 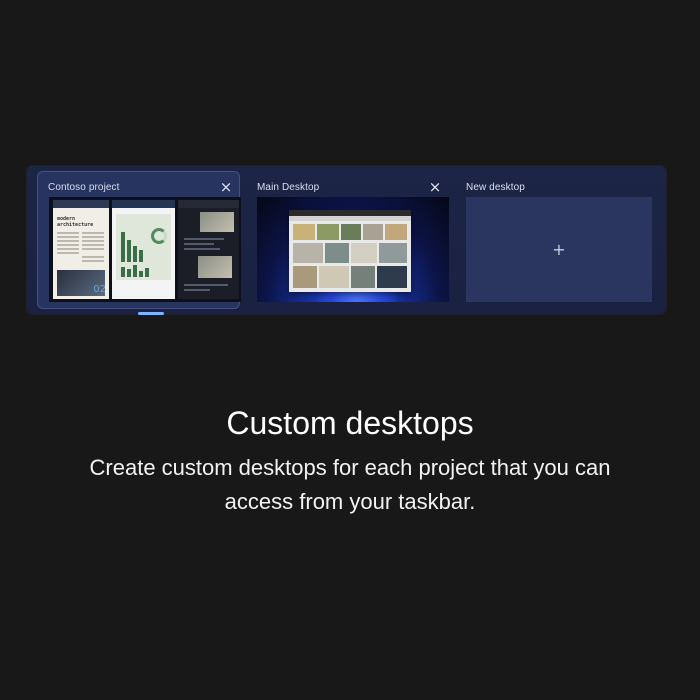 I want to click on active-desktop-indicator, so click(x=151, y=313).